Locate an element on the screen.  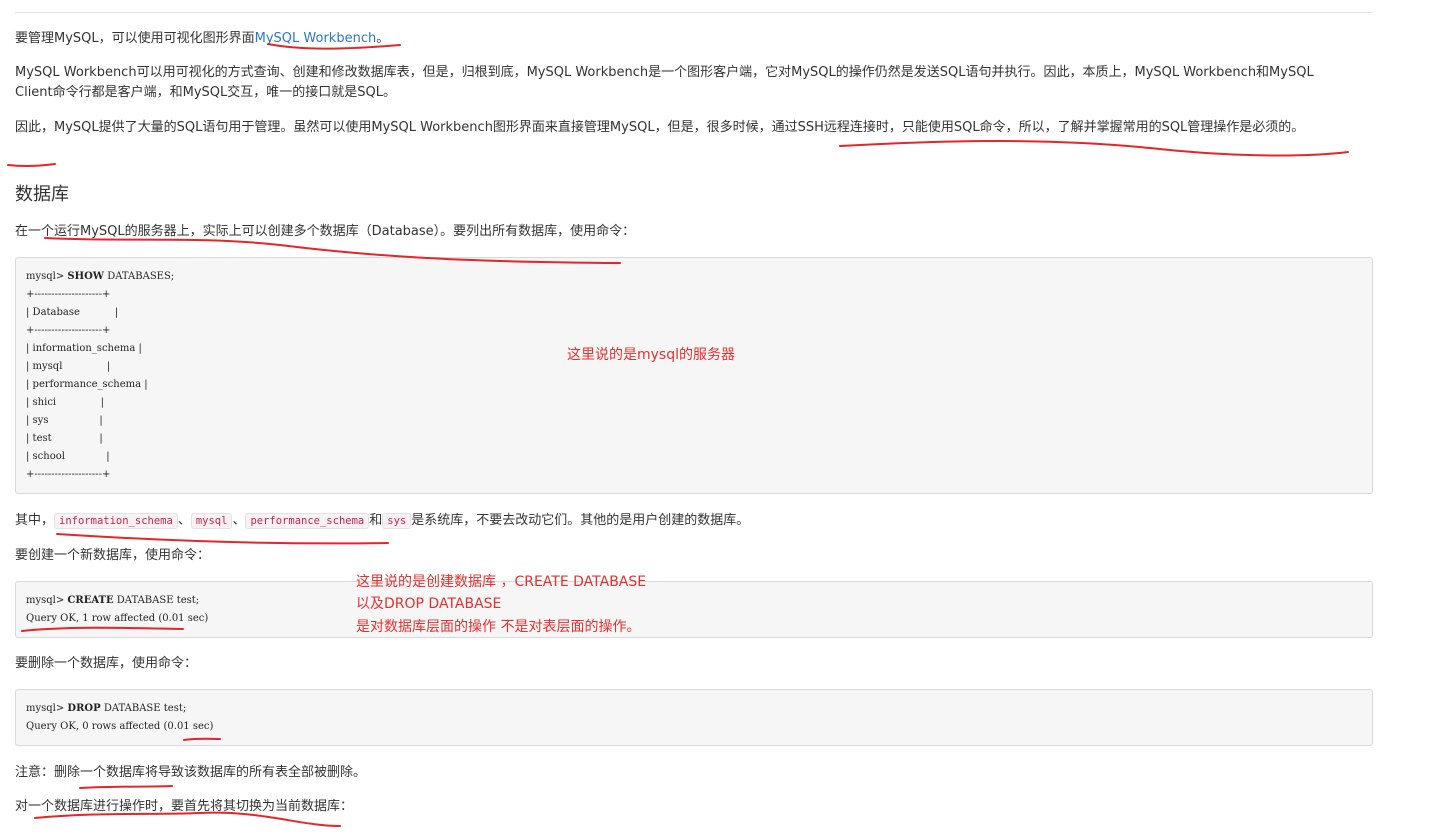
output-row: | school | is located at coordinates (68, 456).